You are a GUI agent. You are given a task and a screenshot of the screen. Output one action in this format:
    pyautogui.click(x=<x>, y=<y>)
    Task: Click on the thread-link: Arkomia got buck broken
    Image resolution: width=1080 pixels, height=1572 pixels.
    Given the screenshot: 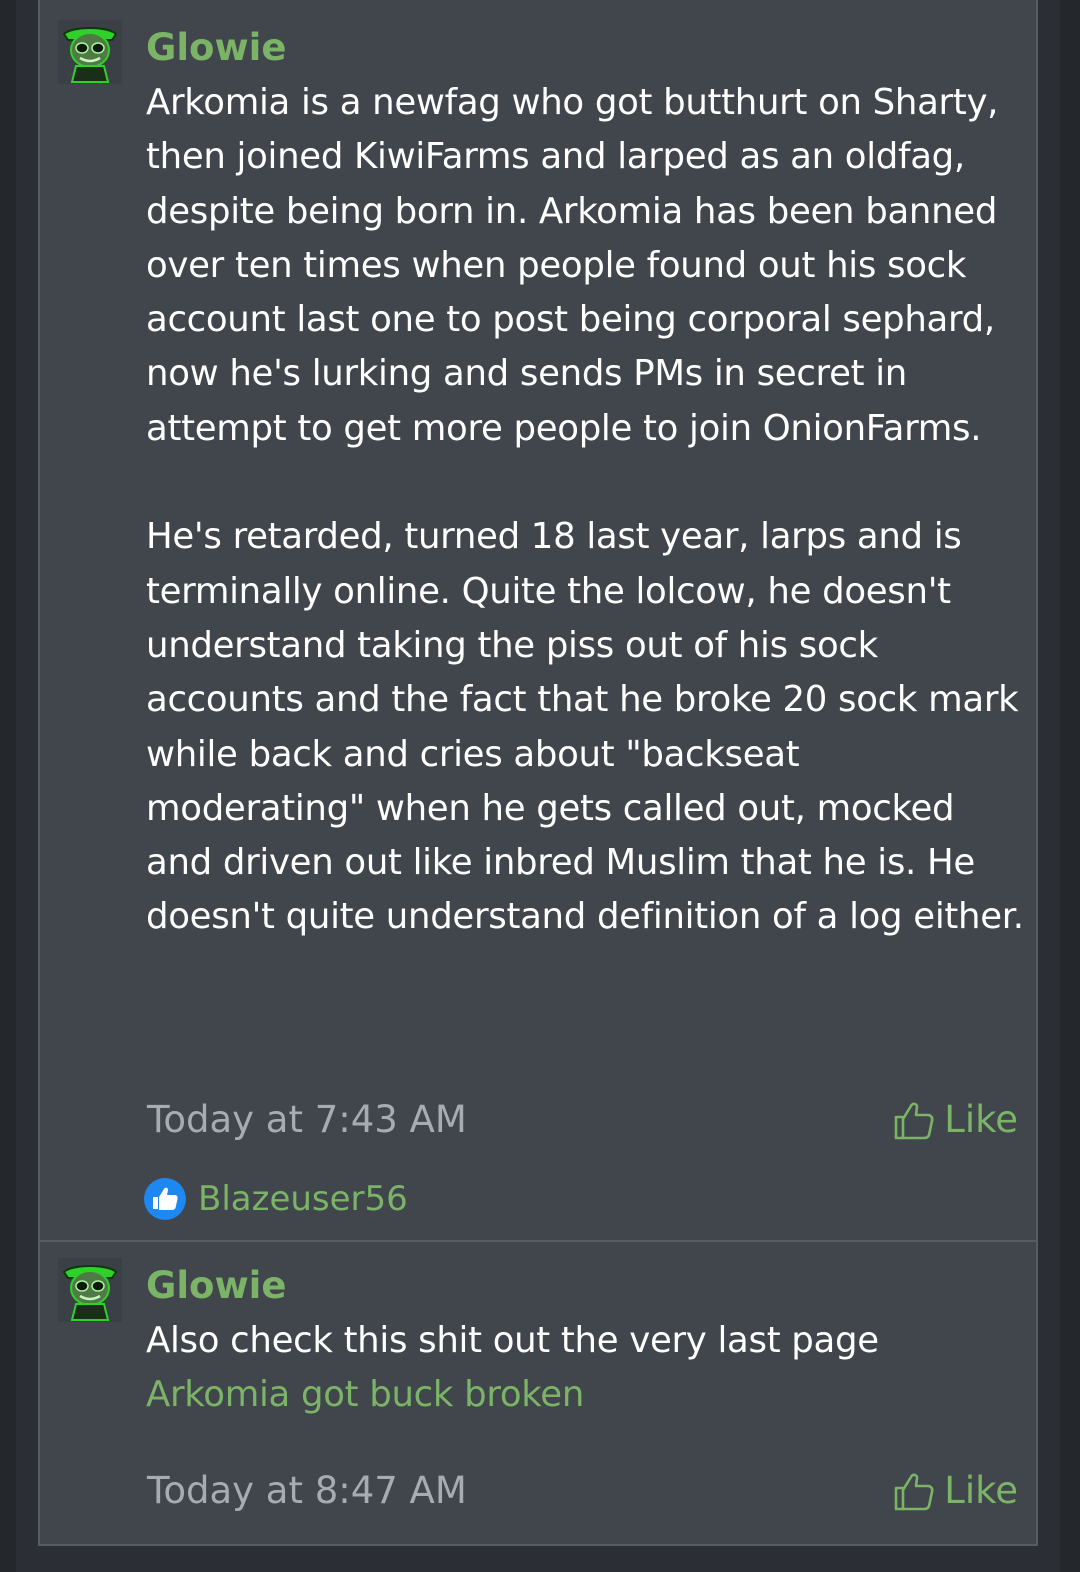 What is the action you would take?
    pyautogui.click(x=586, y=1395)
    